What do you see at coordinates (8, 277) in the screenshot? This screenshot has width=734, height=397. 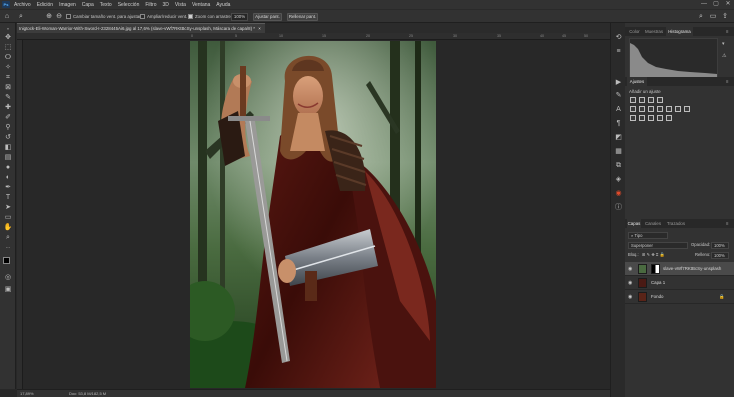 I see `quick-mask-icon: ◎` at bounding box center [8, 277].